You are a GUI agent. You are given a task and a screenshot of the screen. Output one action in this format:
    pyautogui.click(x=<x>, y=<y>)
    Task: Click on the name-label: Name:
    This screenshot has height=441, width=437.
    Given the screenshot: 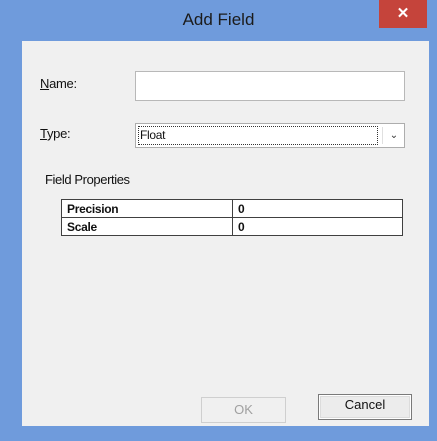 What is the action you would take?
    pyautogui.click(x=58, y=83)
    